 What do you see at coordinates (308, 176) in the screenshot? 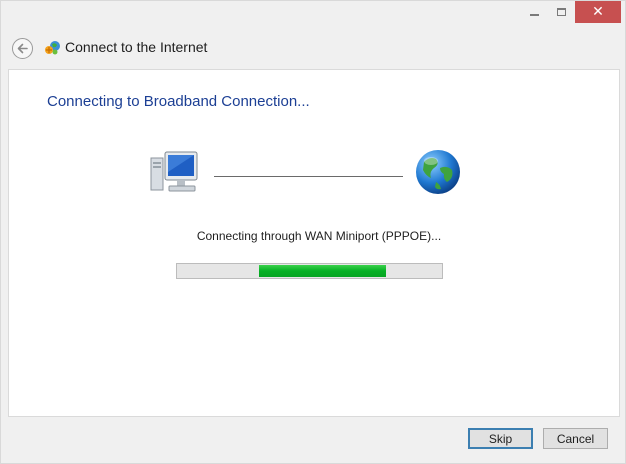
I see `connection-line` at bounding box center [308, 176].